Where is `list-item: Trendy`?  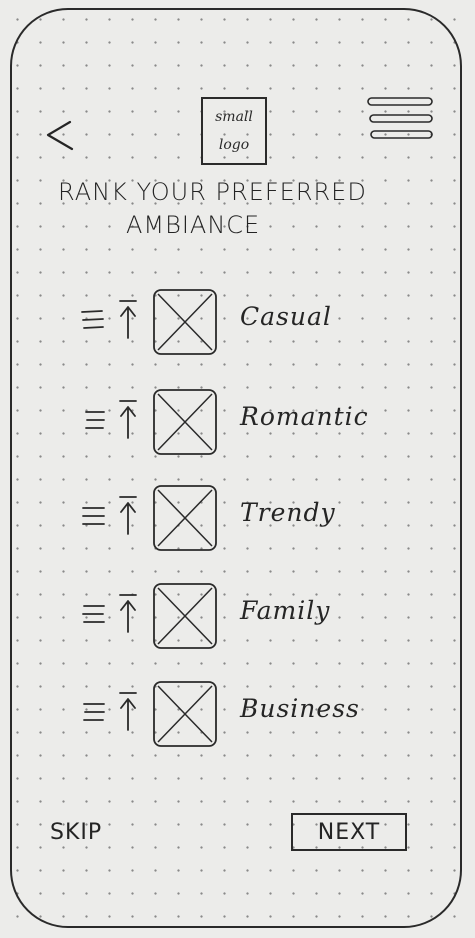
list-item: Trendy is located at coordinates (245, 517).